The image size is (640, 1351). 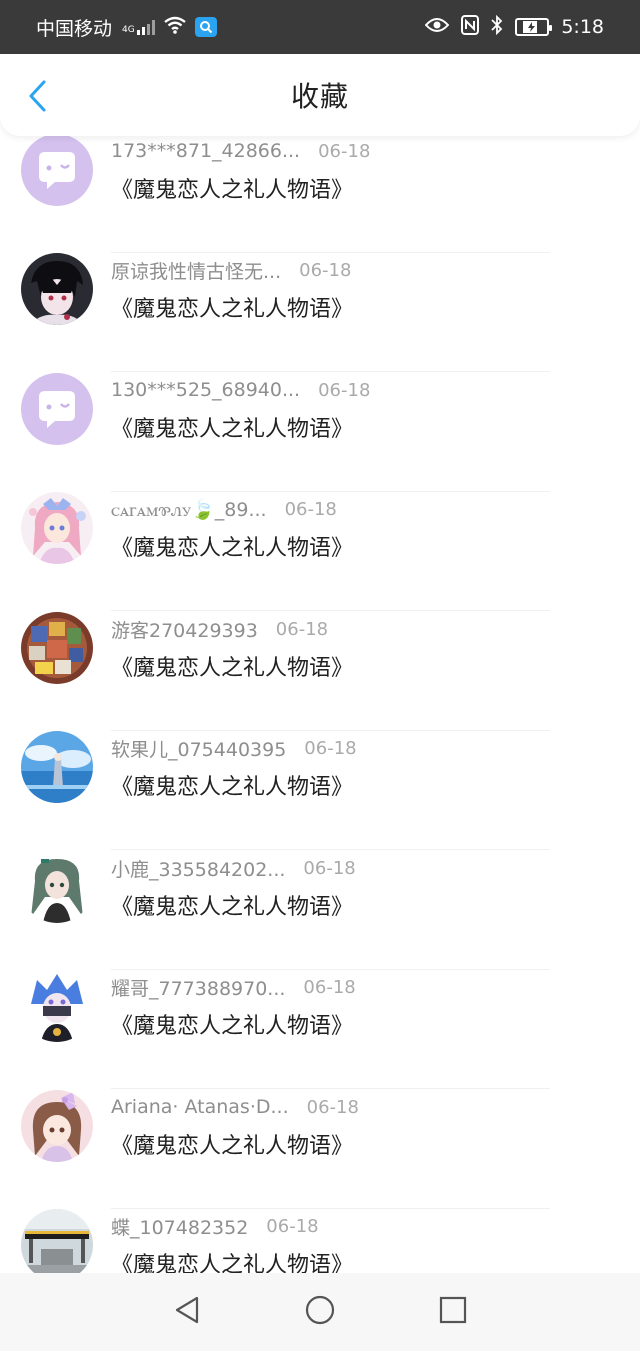 I want to click on search-app-icon, so click(x=205, y=27).